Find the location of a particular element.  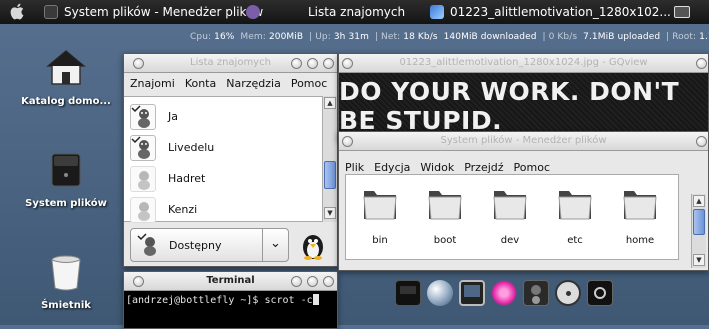

menu-widok: Widok is located at coordinates (437, 167).